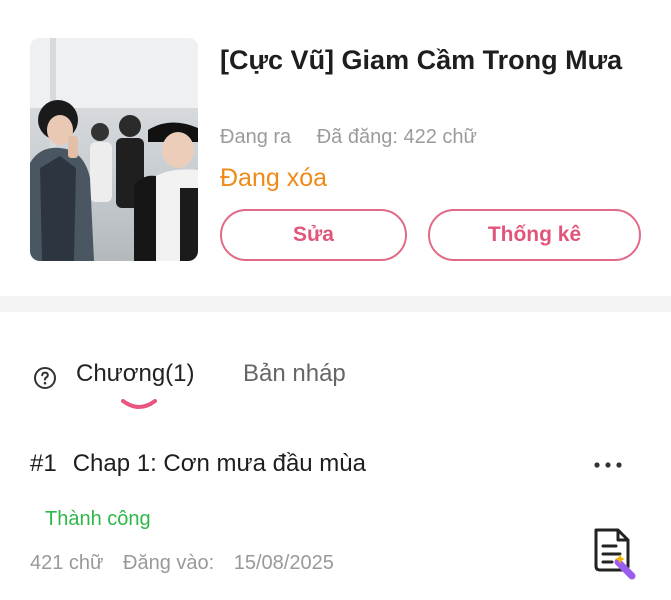  Describe the element at coordinates (219, 463) in the screenshot. I see `chapter-name: Chap 1: Cơn mưa đầu mùa` at that location.